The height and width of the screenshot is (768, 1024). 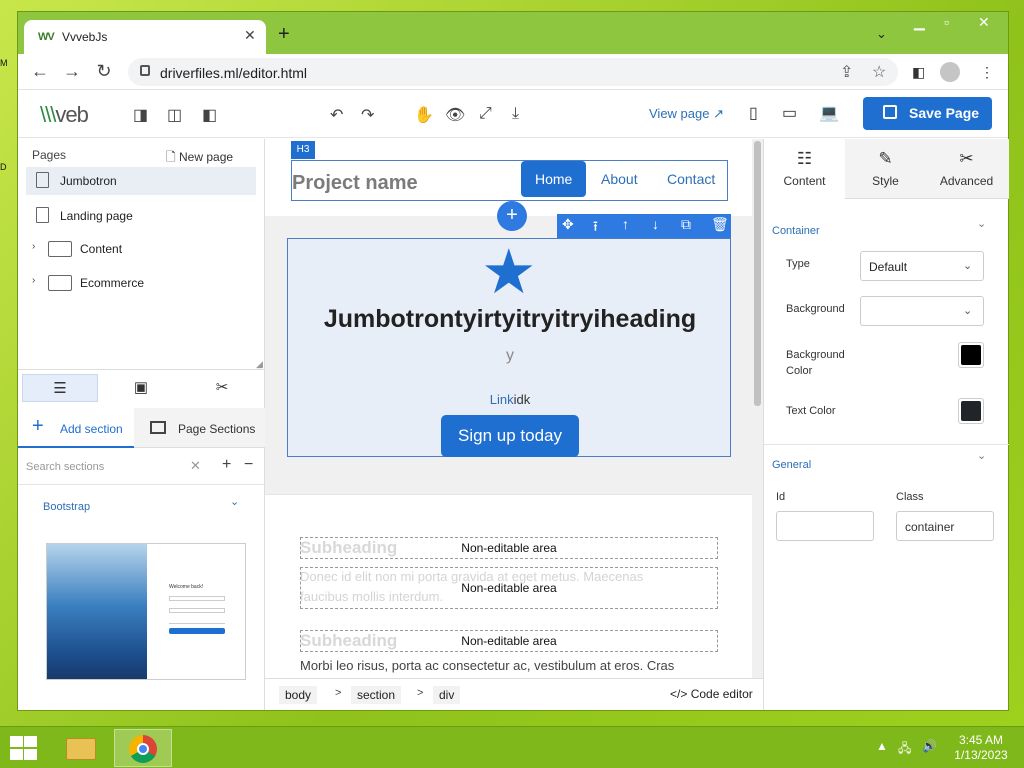 I want to click on system-clock: 3:45 AM 1/13/2023, so click(x=981, y=748).